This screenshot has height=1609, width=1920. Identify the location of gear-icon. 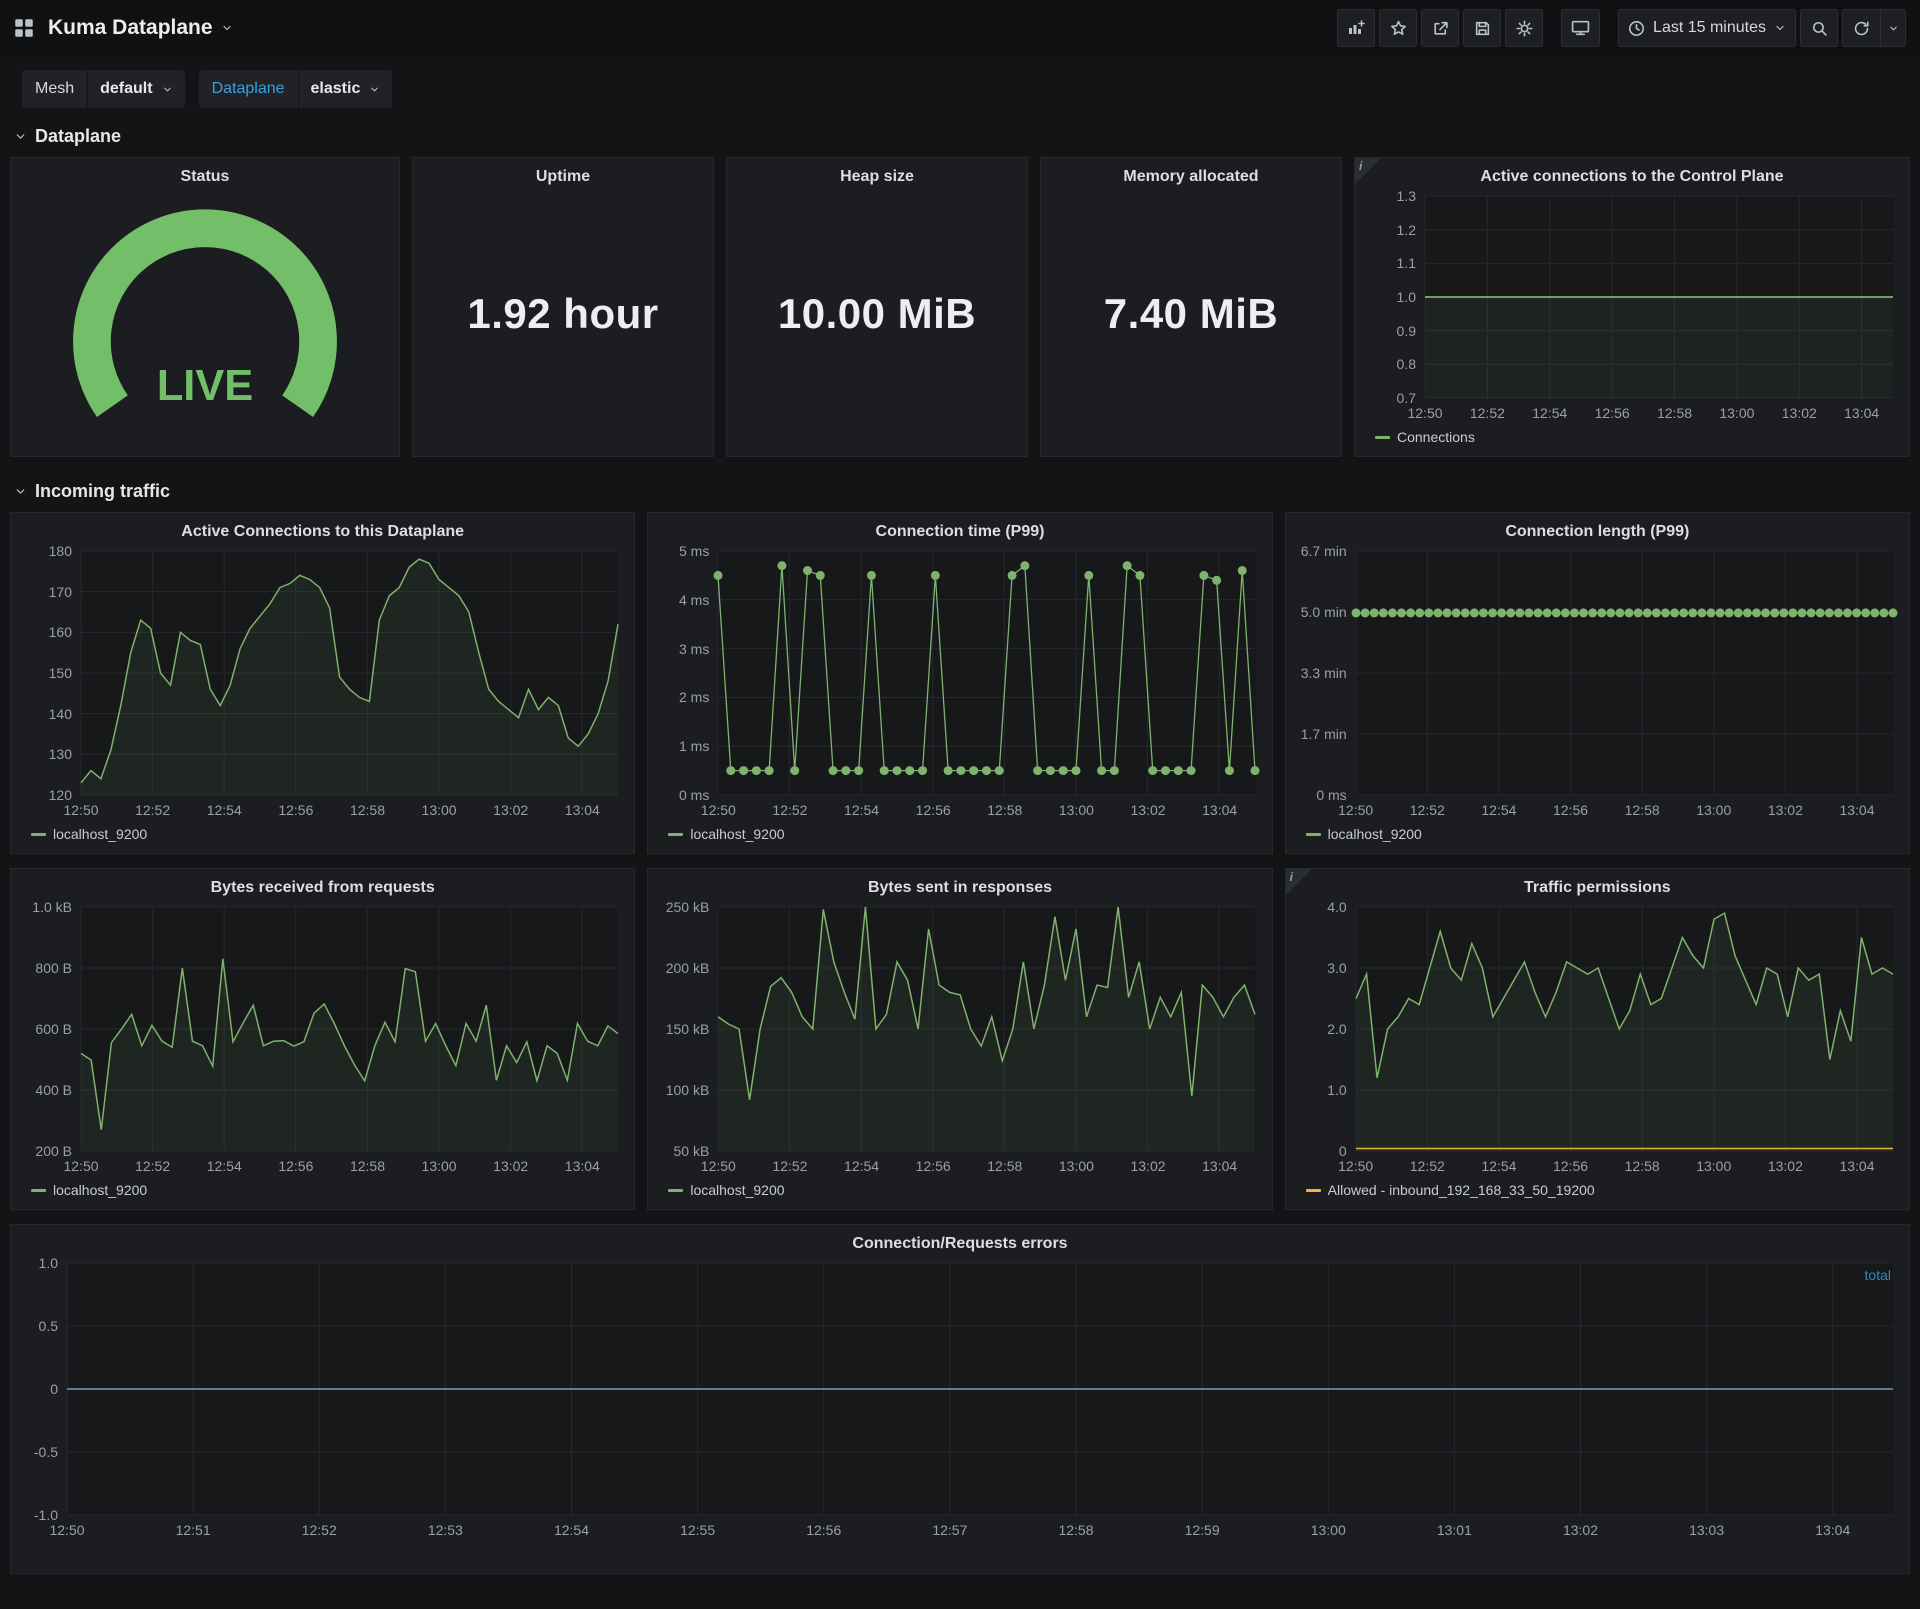
(1524, 28).